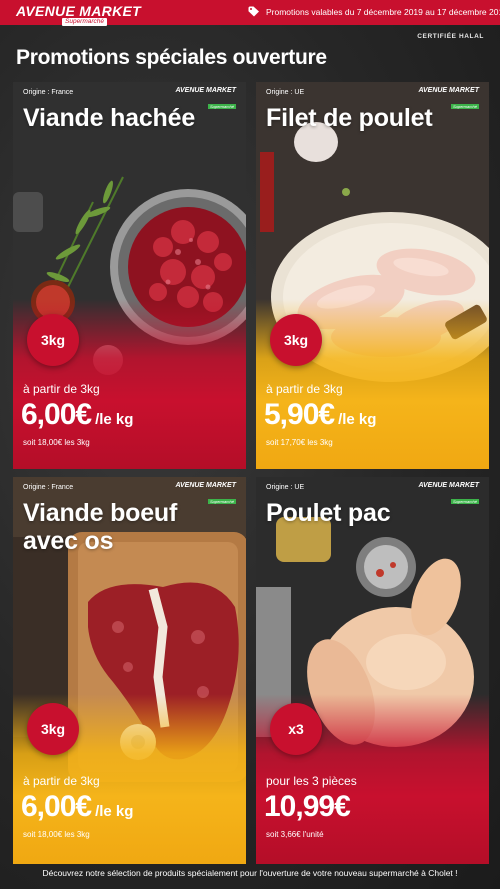  What do you see at coordinates (171, 57) in the screenshot?
I see `page-title: Promotions spéciales ouverture` at bounding box center [171, 57].